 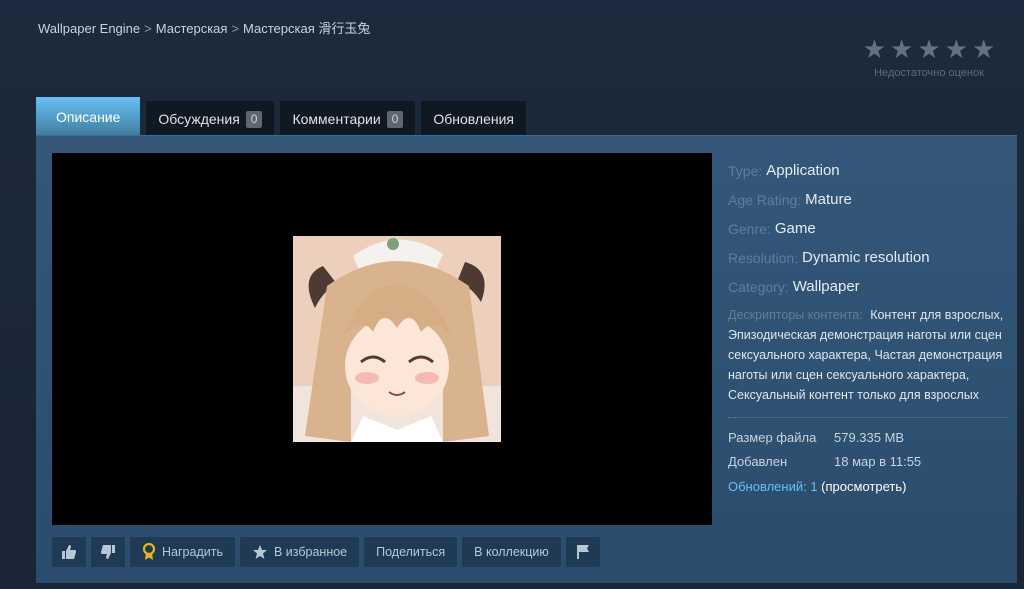 I want to click on updates-line: Обновлений: 1 (просмотреть), so click(x=868, y=487).